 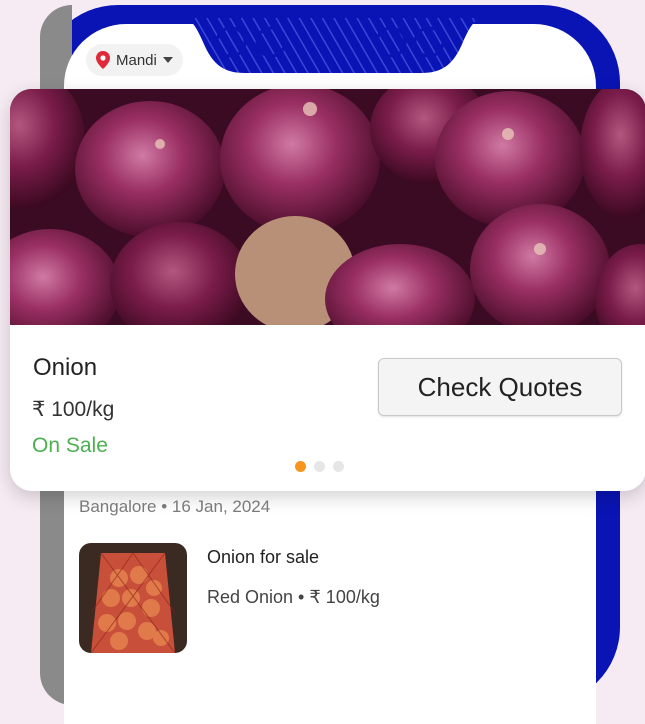 I want to click on phone-notch, so click(x=333, y=45).